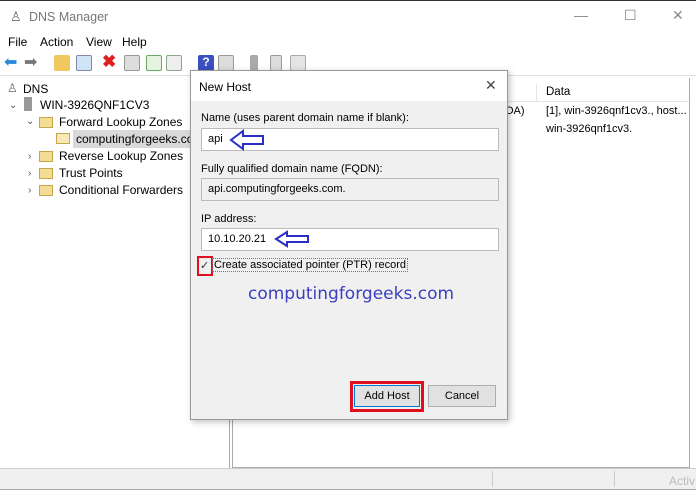 The image size is (696, 492). Describe the element at coordinates (226, 63) in the screenshot. I see `action-pane-icon` at that location.